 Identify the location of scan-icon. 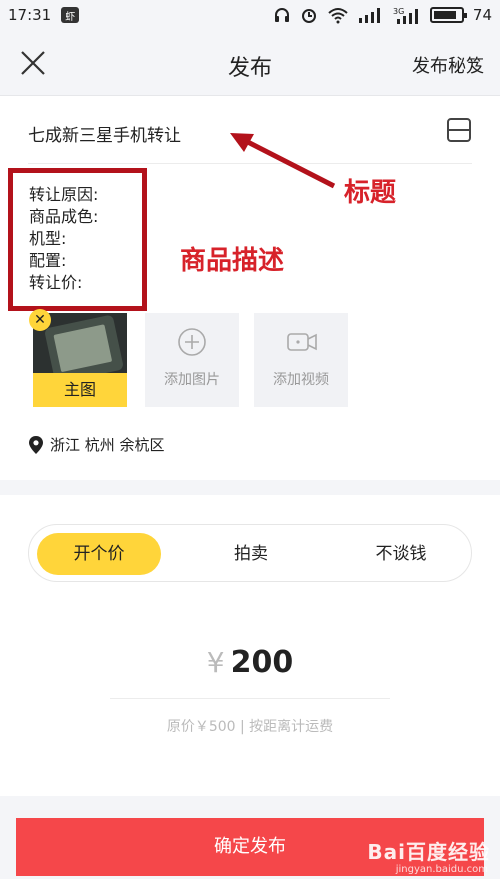
(459, 130).